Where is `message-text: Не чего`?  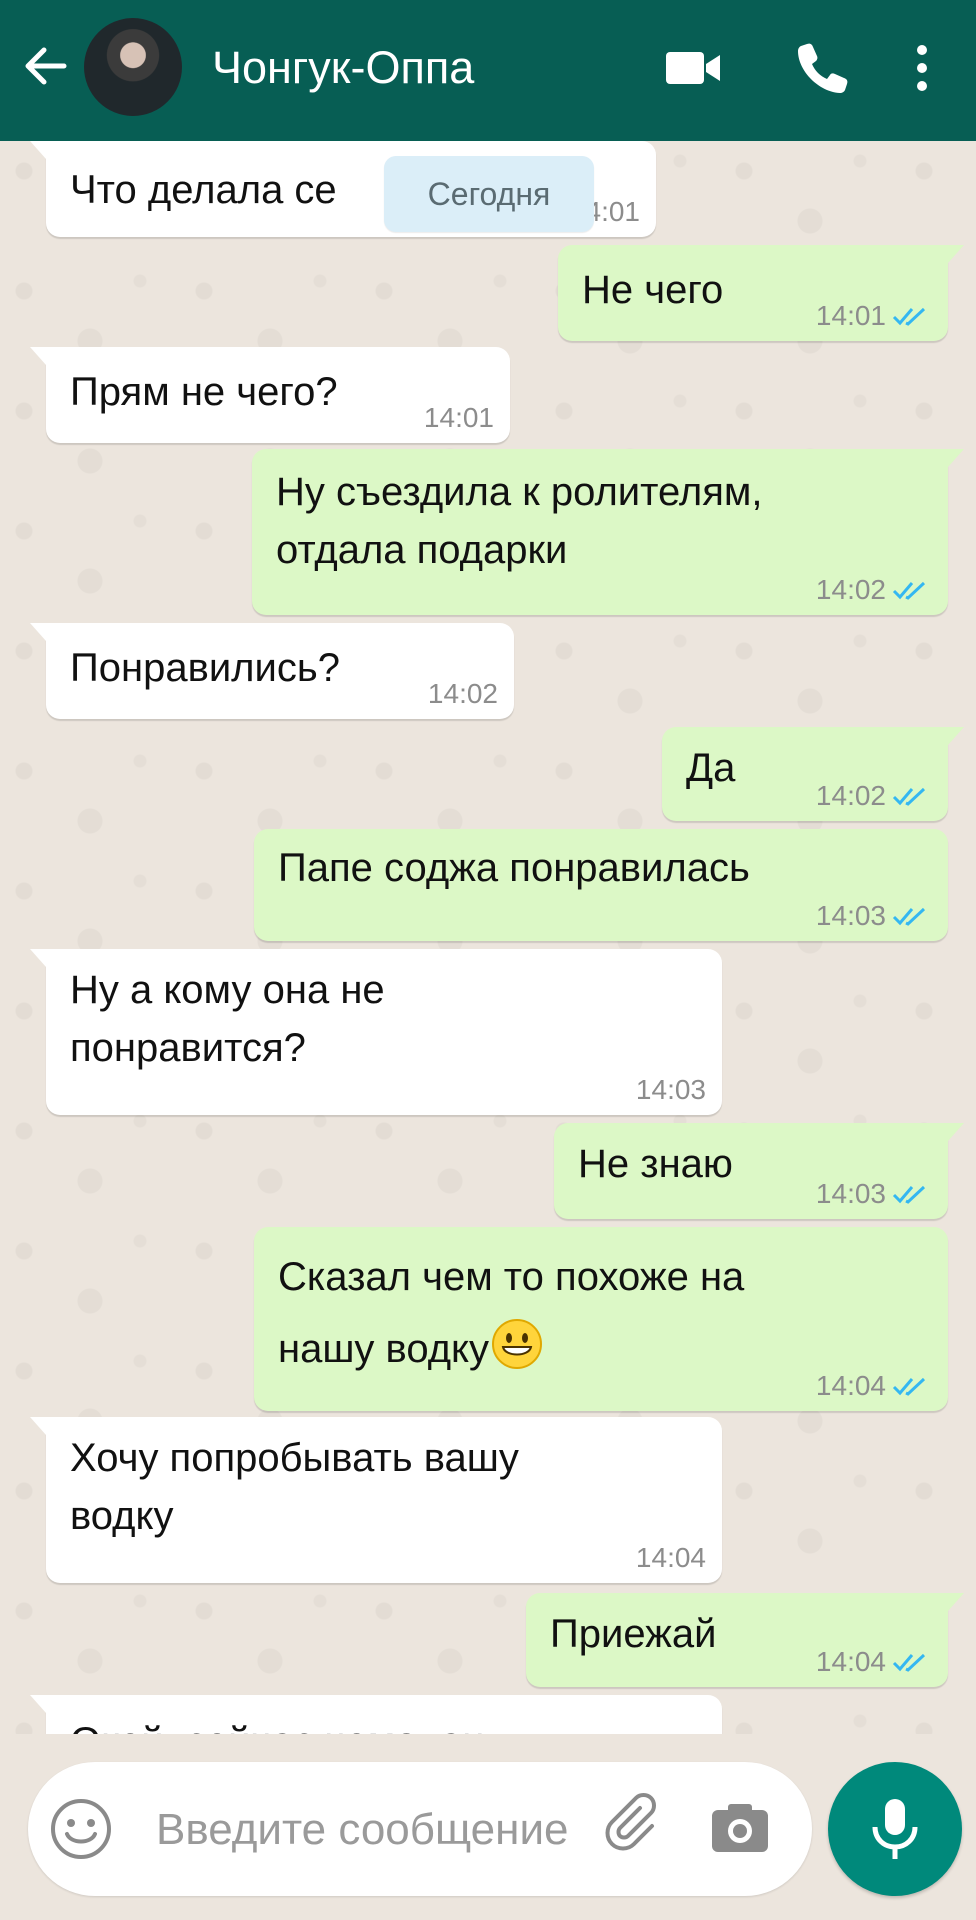
message-text: Не чего is located at coordinates (653, 290).